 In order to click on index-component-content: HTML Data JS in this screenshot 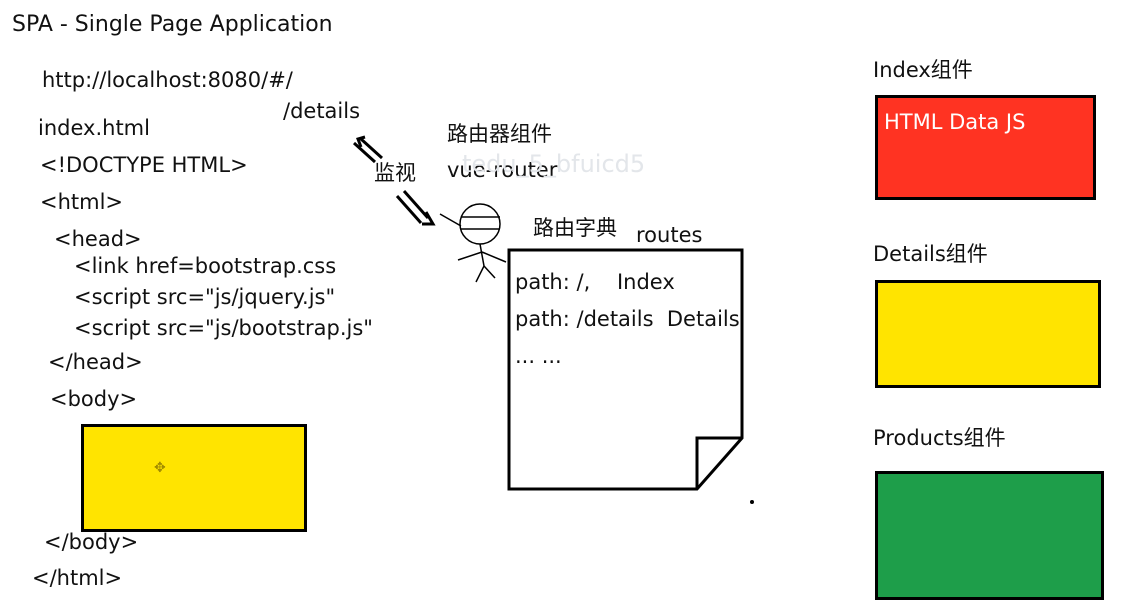, I will do `click(955, 122)`.